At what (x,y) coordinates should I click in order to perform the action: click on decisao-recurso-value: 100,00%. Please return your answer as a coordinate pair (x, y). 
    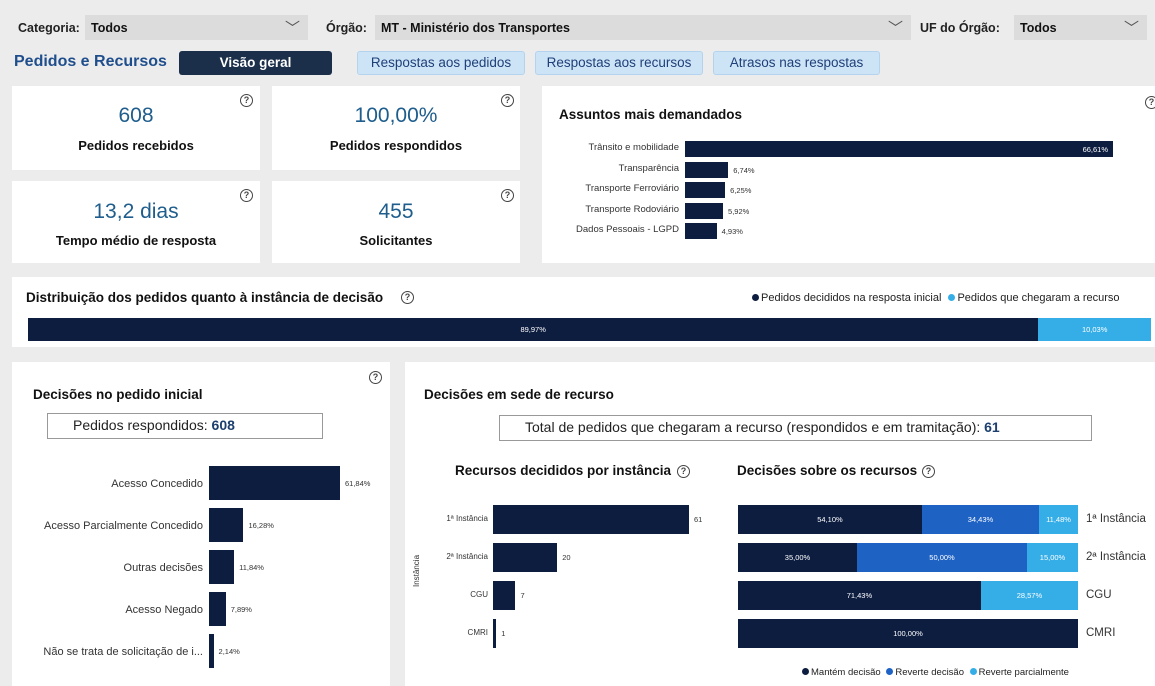
    Looking at the image, I should click on (908, 633).